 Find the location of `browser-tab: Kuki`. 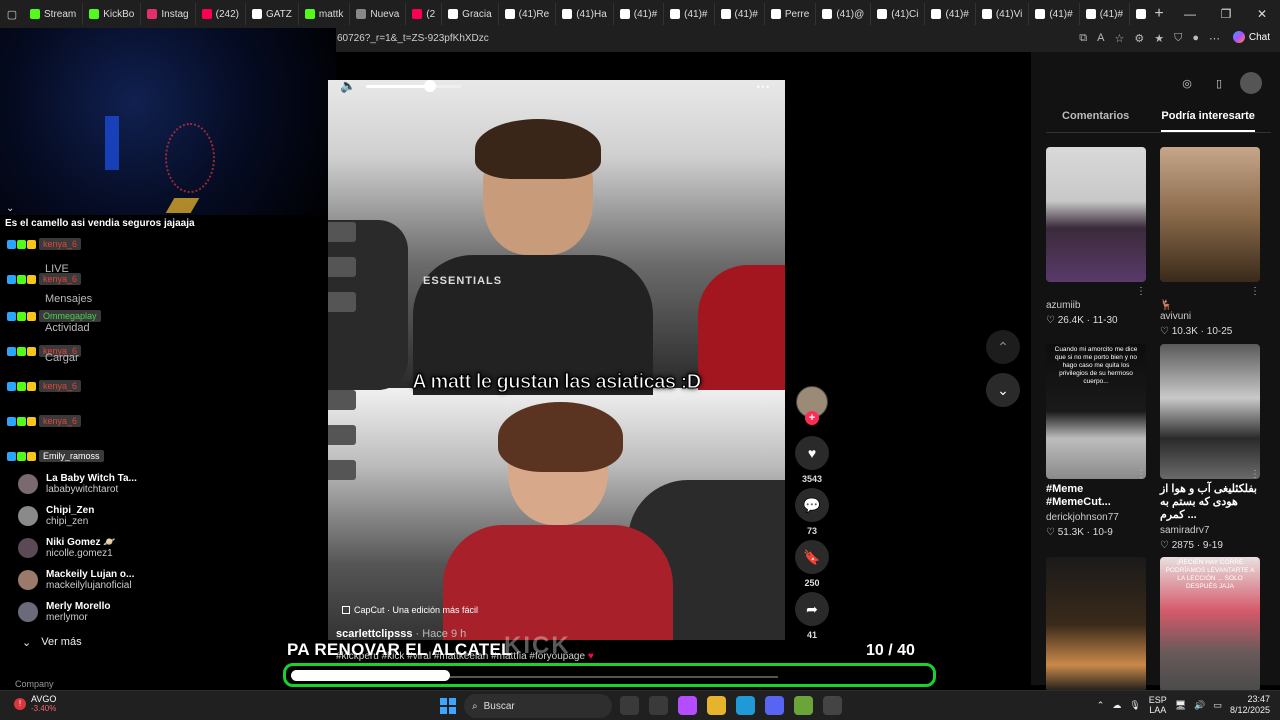

browser-tab: Kuki is located at coordinates (1138, 14).